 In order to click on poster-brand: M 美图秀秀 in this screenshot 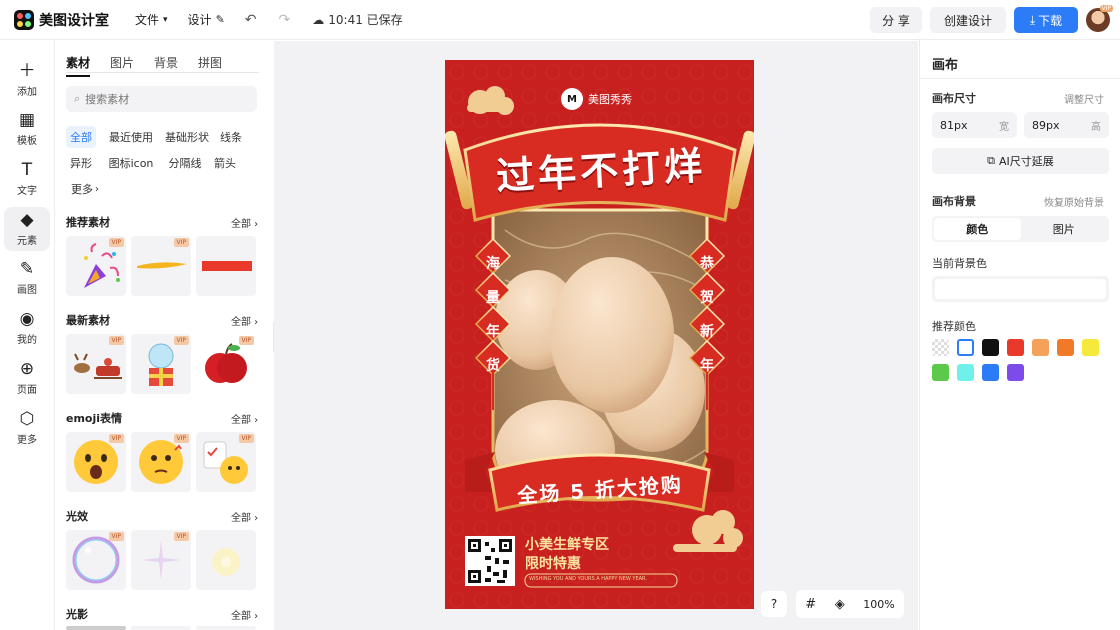, I will do `click(596, 99)`.